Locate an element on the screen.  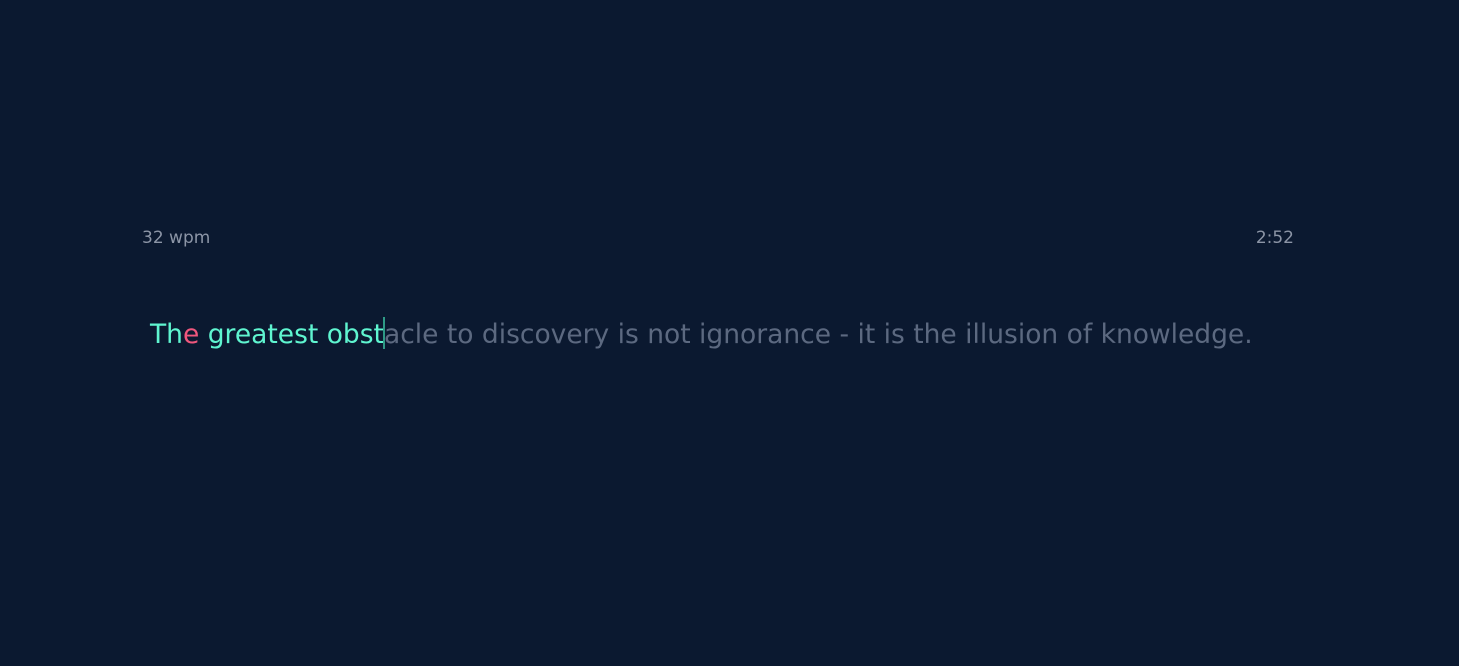
typed-correct-text: Th is located at coordinates (166, 334).